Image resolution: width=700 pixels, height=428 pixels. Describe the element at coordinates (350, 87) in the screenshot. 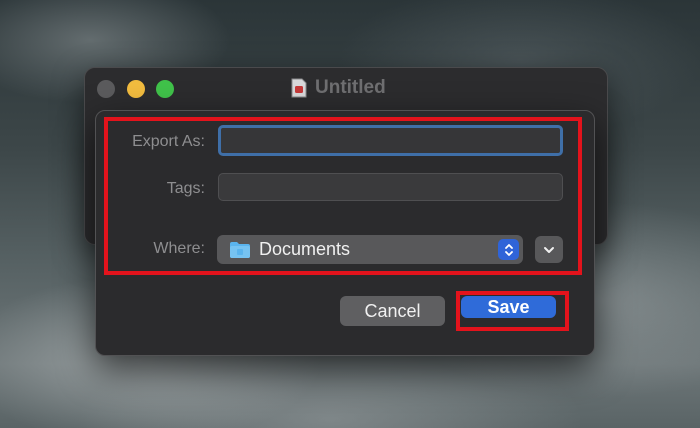

I see `window-title: Untitled` at that location.